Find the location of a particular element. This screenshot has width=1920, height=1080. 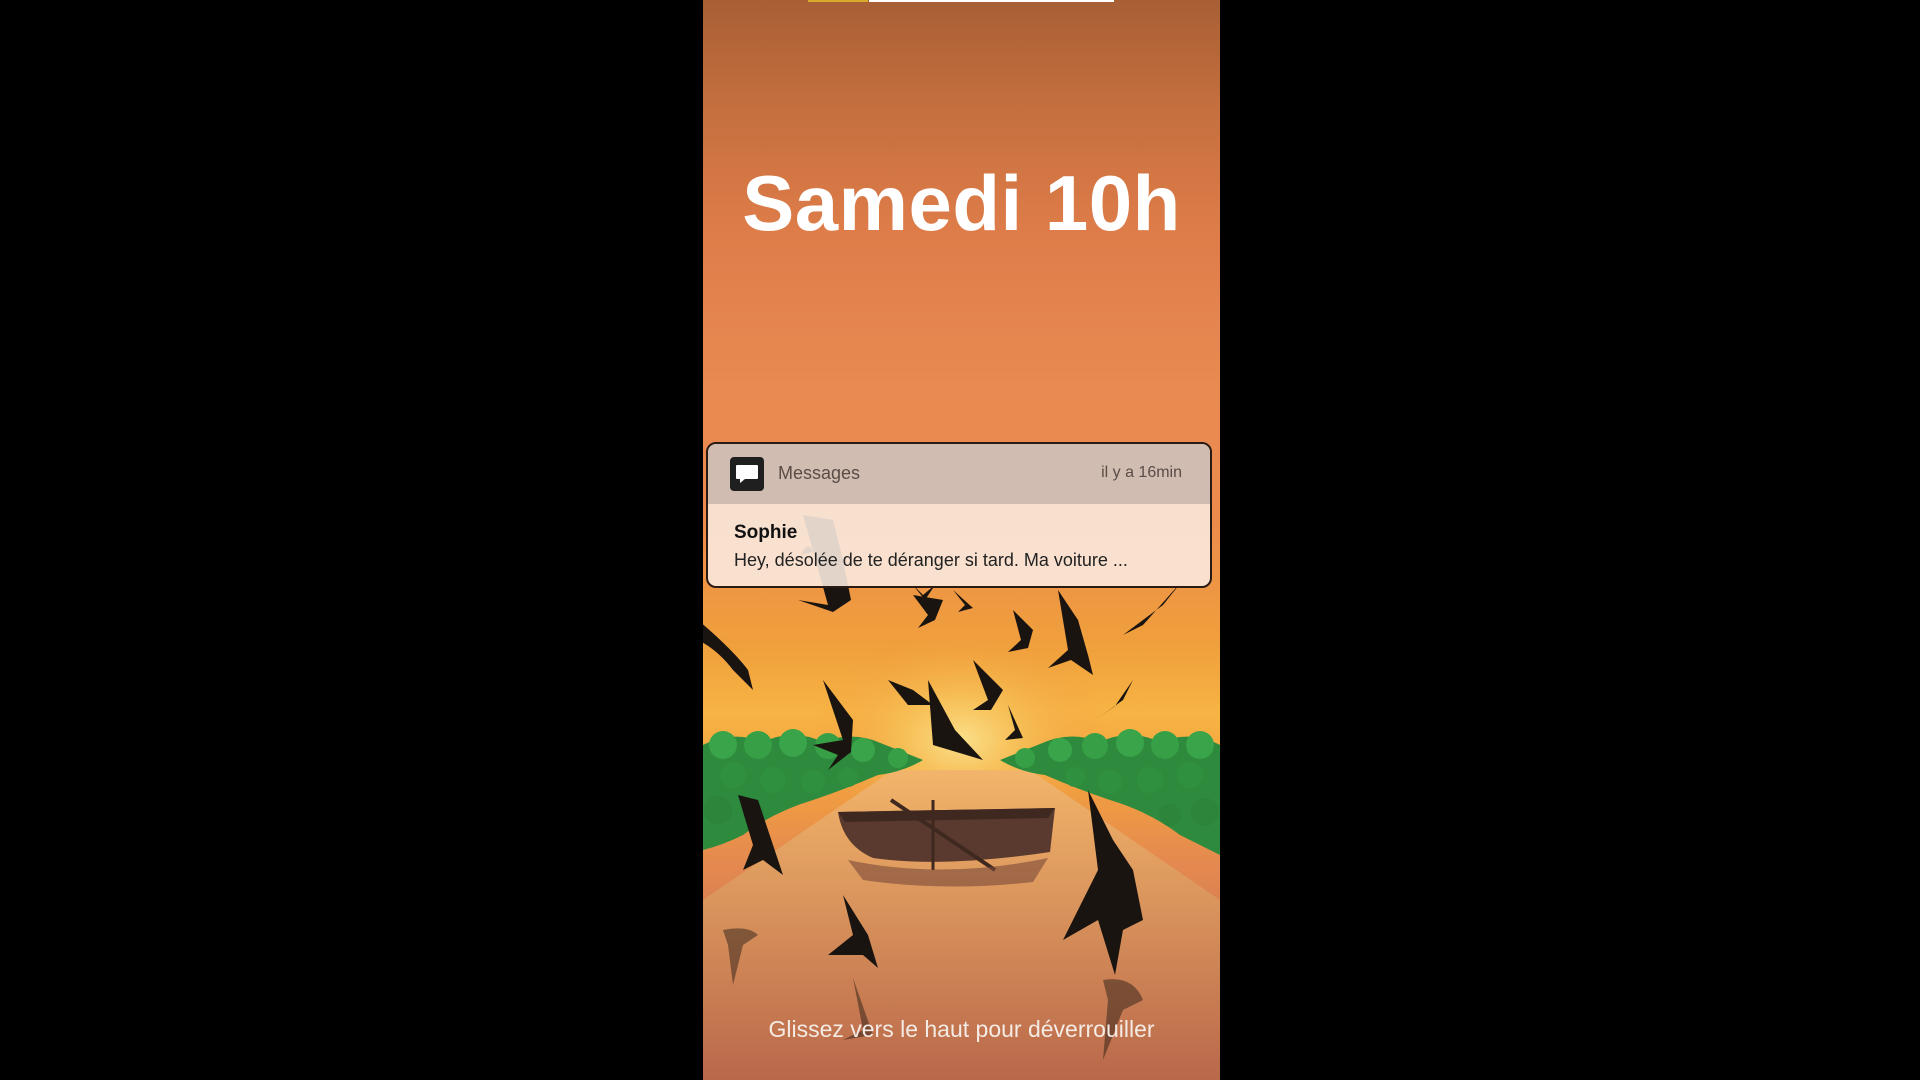

lock-screen-datetime: Samedi 10h is located at coordinates (961, 203).